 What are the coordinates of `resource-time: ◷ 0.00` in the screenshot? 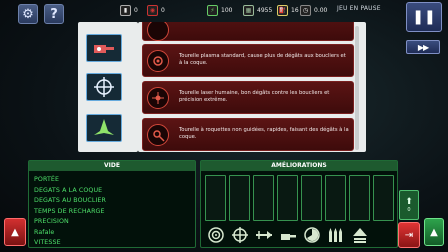 It's located at (313, 10).